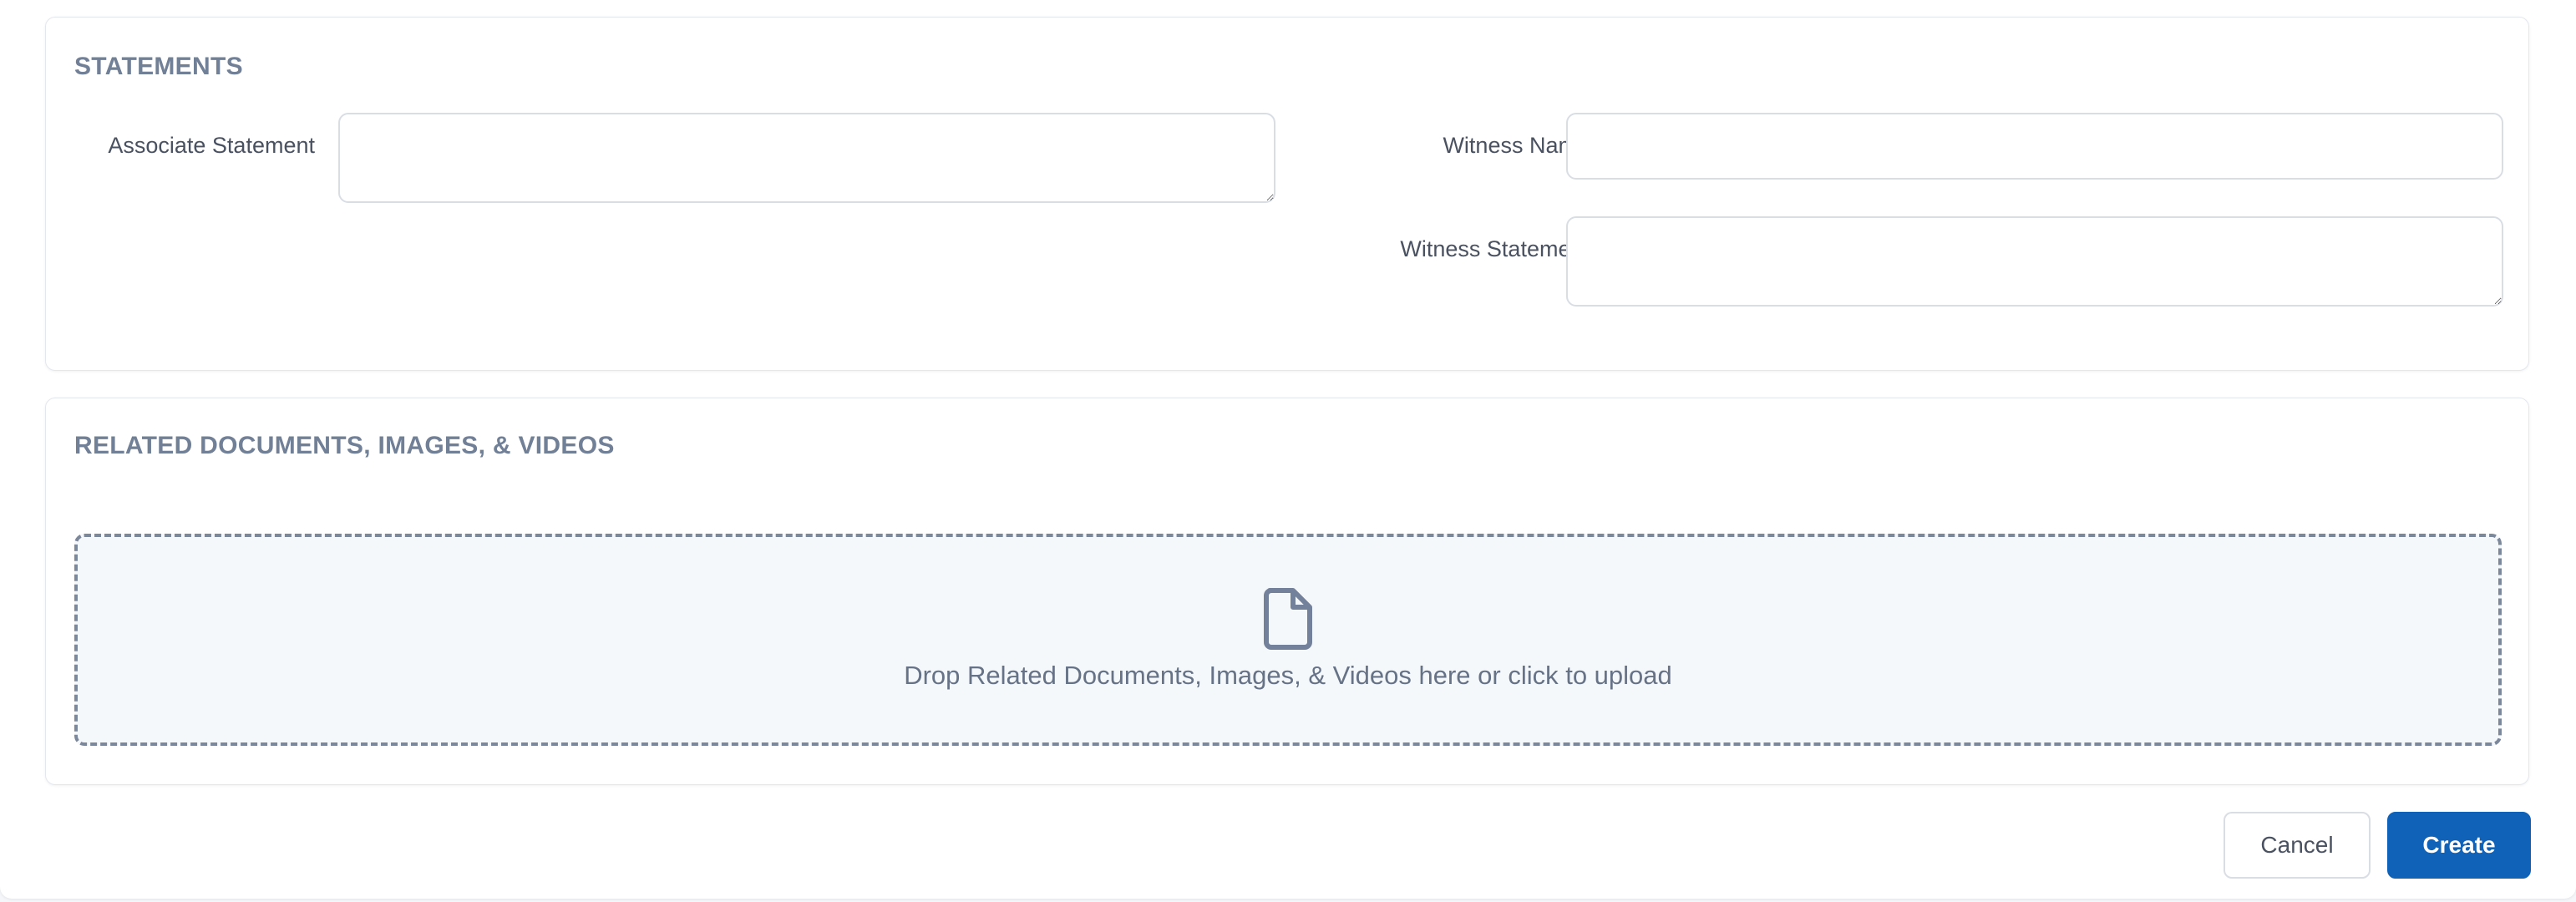 Image resolution: width=2576 pixels, height=902 pixels. What do you see at coordinates (1516, 145) in the screenshot?
I see `witness-name-label: Witness Name` at bounding box center [1516, 145].